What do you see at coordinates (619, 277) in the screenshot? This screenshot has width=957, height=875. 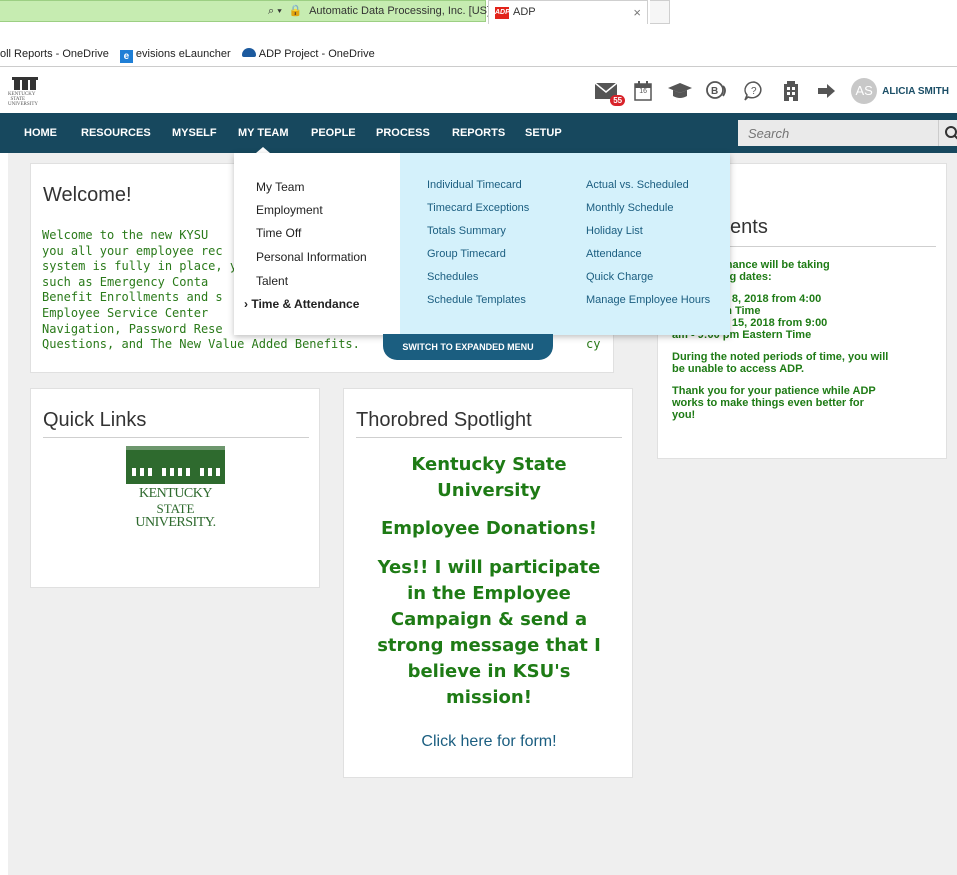 I see `link-quick-charge: Quick Charge` at bounding box center [619, 277].